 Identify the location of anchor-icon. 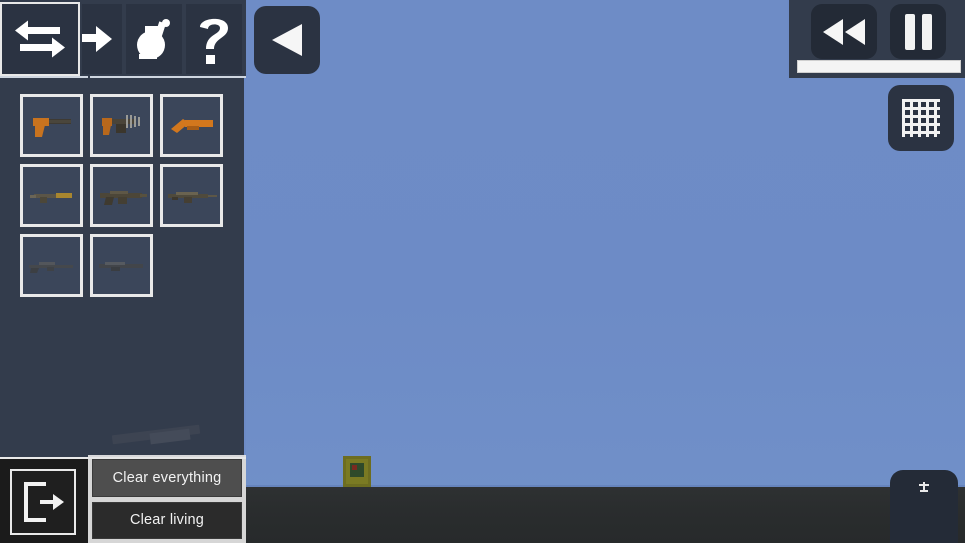
(924, 487).